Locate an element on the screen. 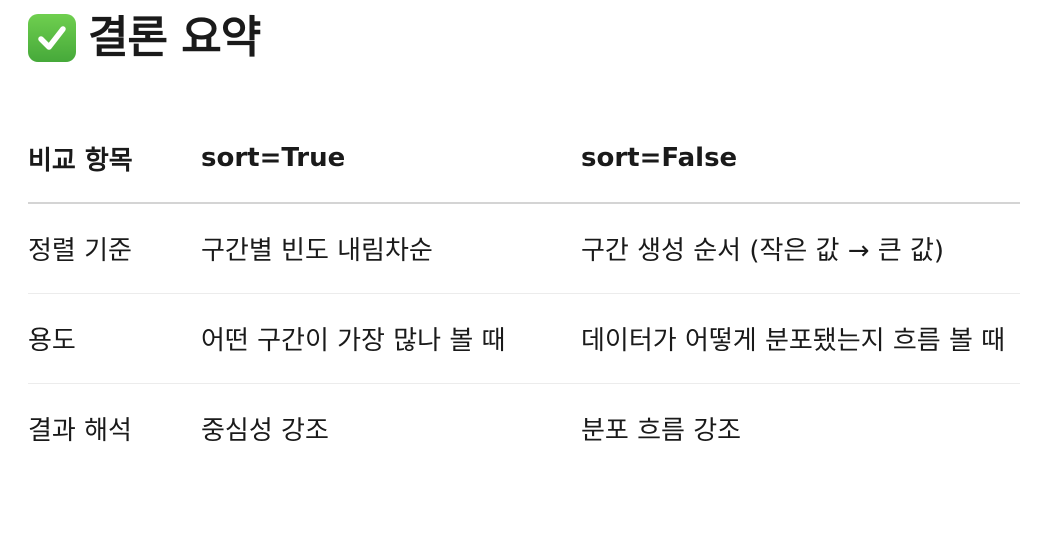 The width and height of the screenshot is (1044, 560). header-sort-false: sort=False is located at coordinates (800, 159).